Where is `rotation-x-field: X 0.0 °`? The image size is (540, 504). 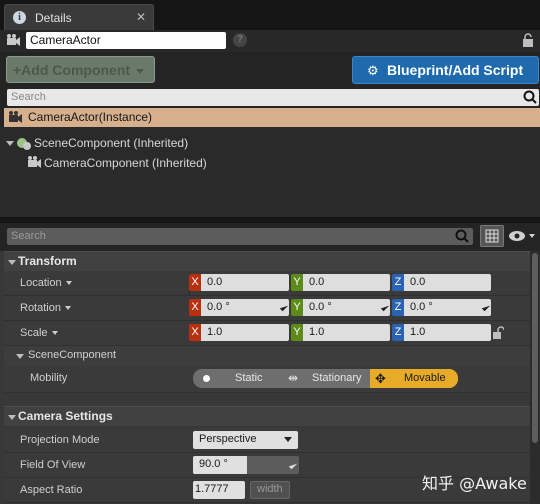
rotation-x-field: X 0.0 ° is located at coordinates (239, 307).